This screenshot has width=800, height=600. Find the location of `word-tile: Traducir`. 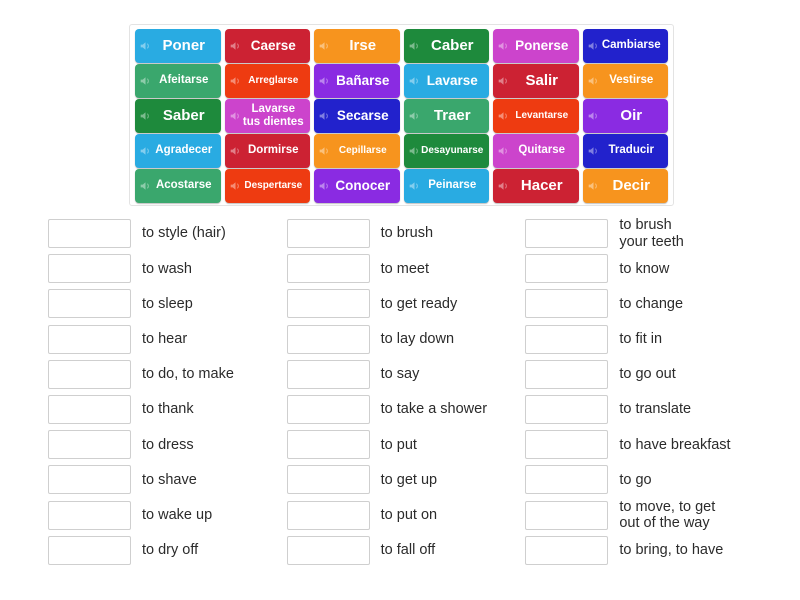

word-tile: Traducir is located at coordinates (625, 151).